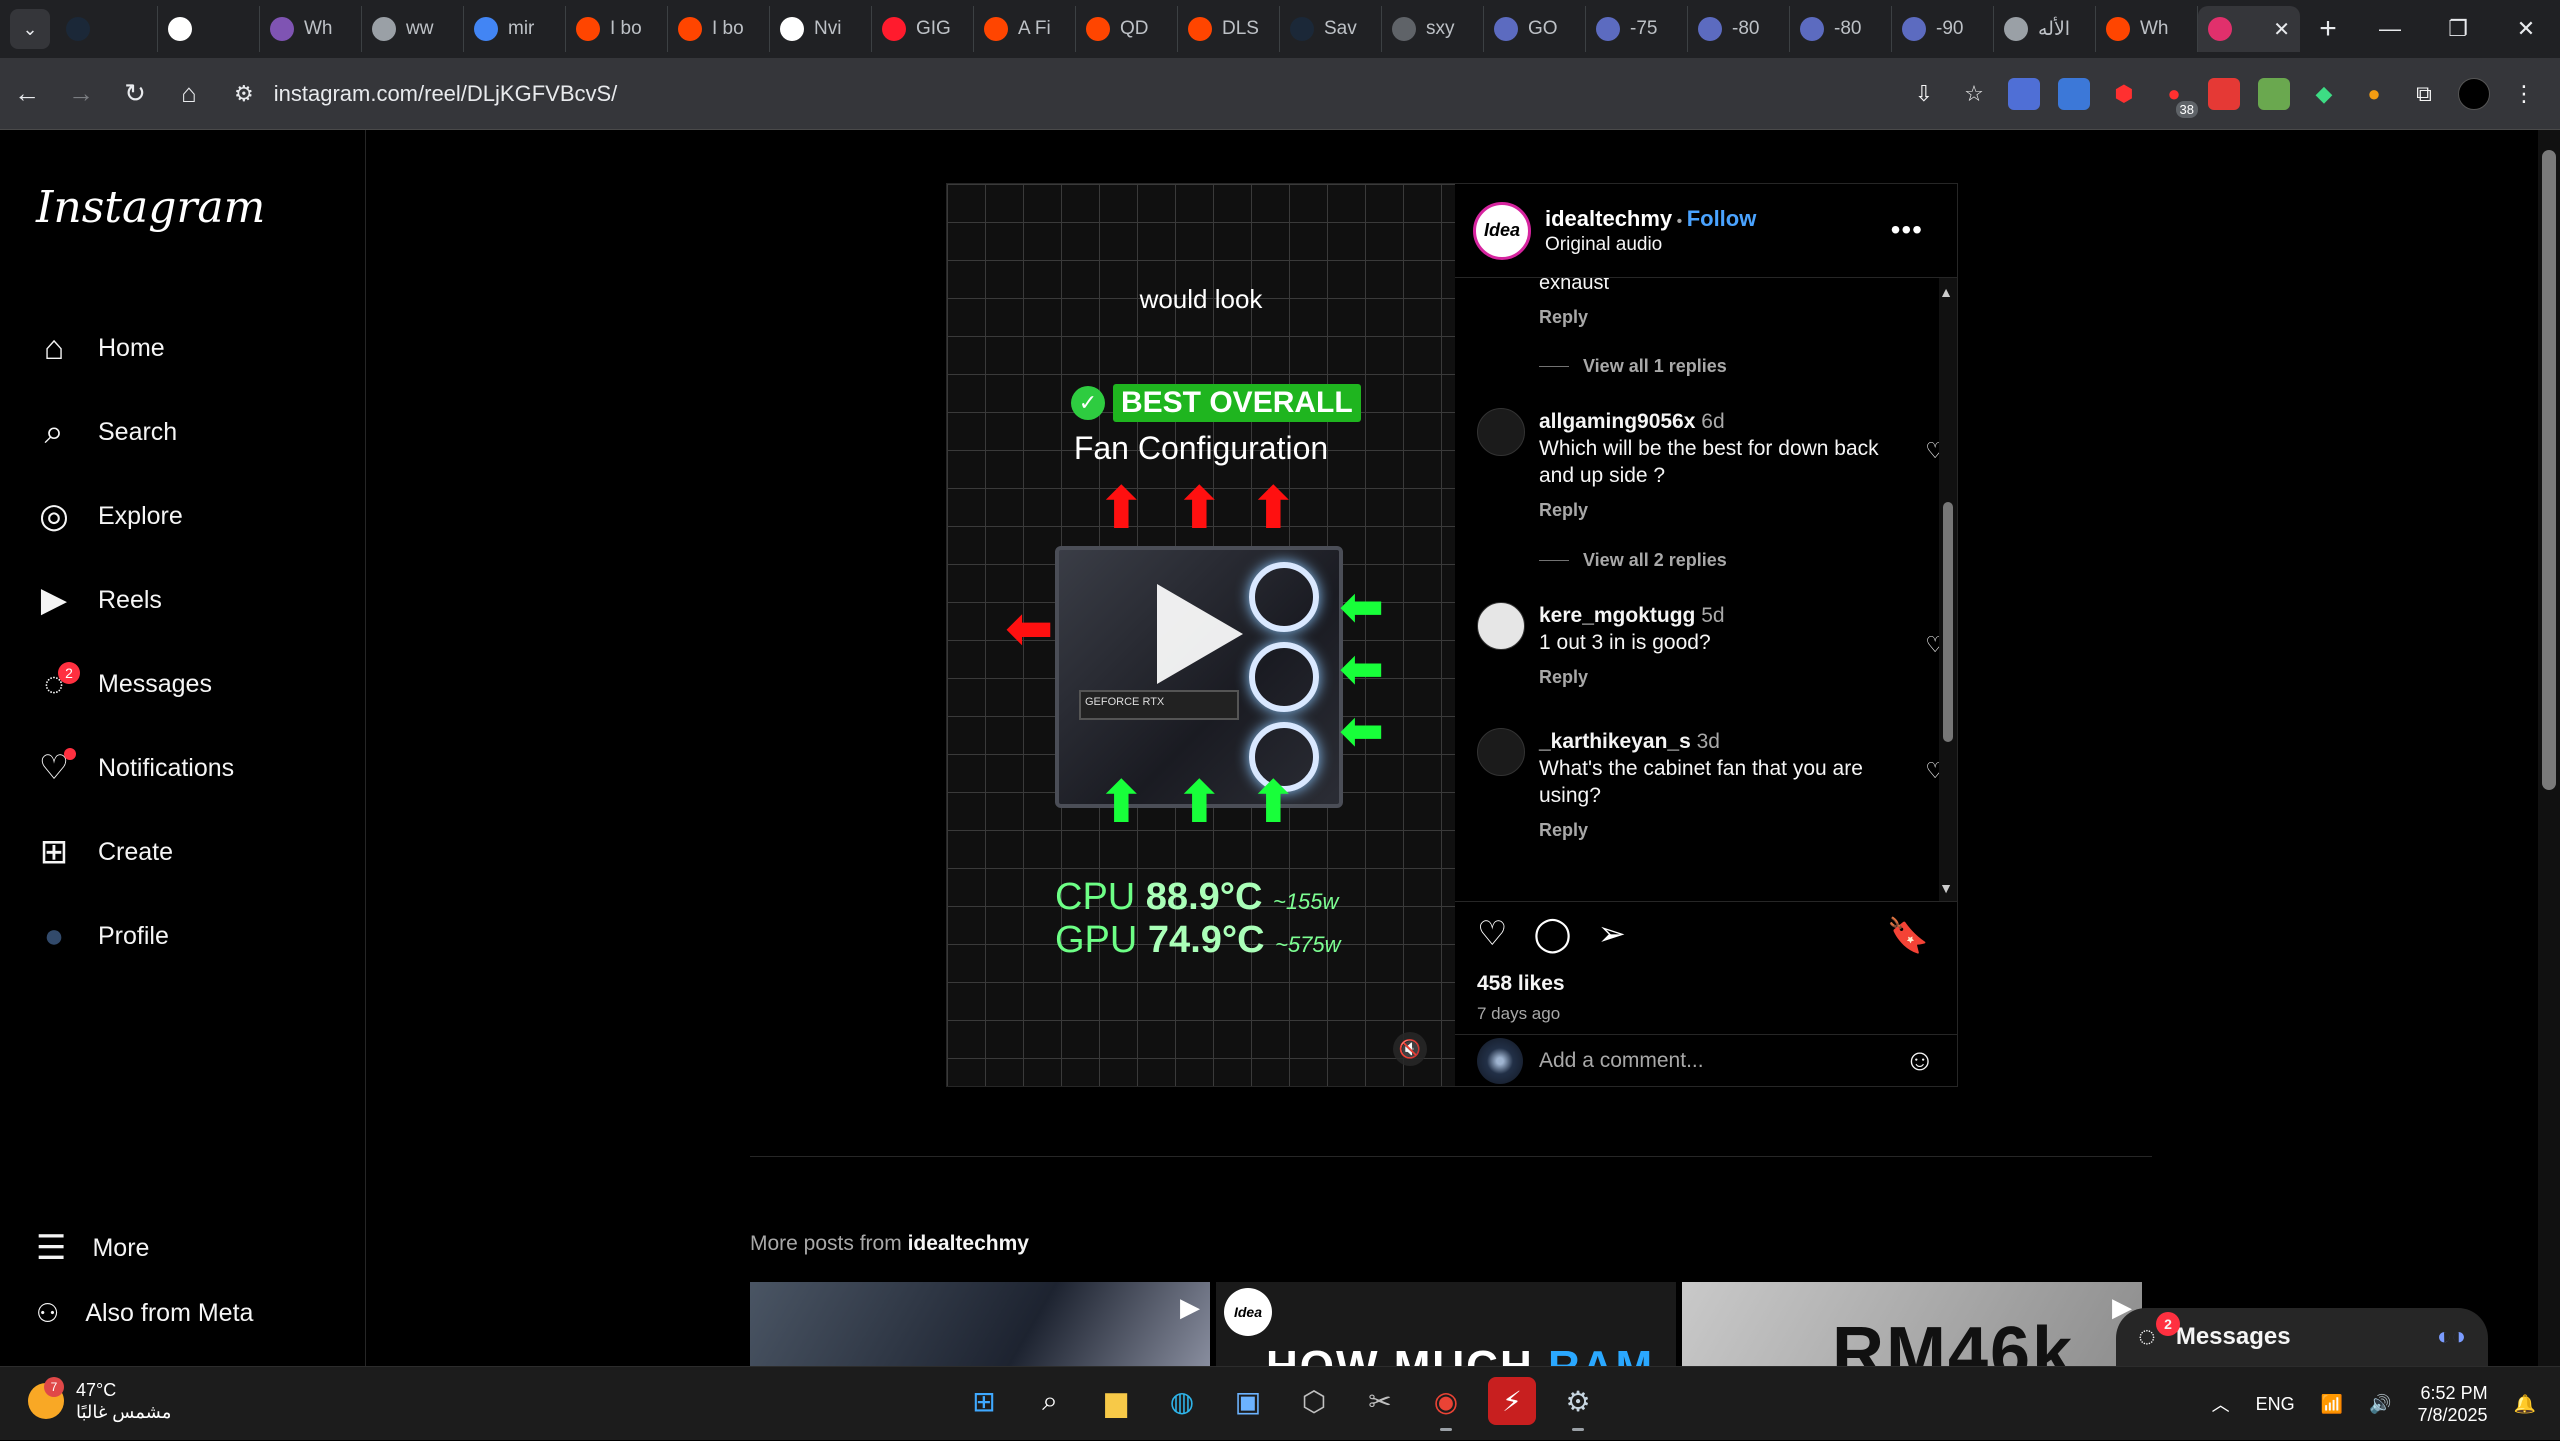 Image resolution: width=2560 pixels, height=1441 pixels. What do you see at coordinates (1946, 888) in the screenshot?
I see `scroll-down-icon: ▼` at bounding box center [1946, 888].